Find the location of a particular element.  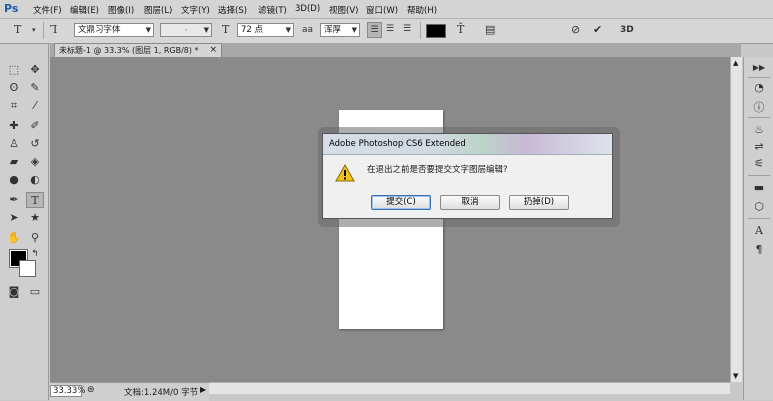

swap-colors-icon: ↰ is located at coordinates (35, 254).